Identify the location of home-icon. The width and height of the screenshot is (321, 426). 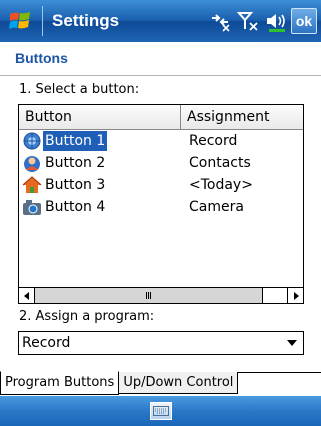
(32, 184).